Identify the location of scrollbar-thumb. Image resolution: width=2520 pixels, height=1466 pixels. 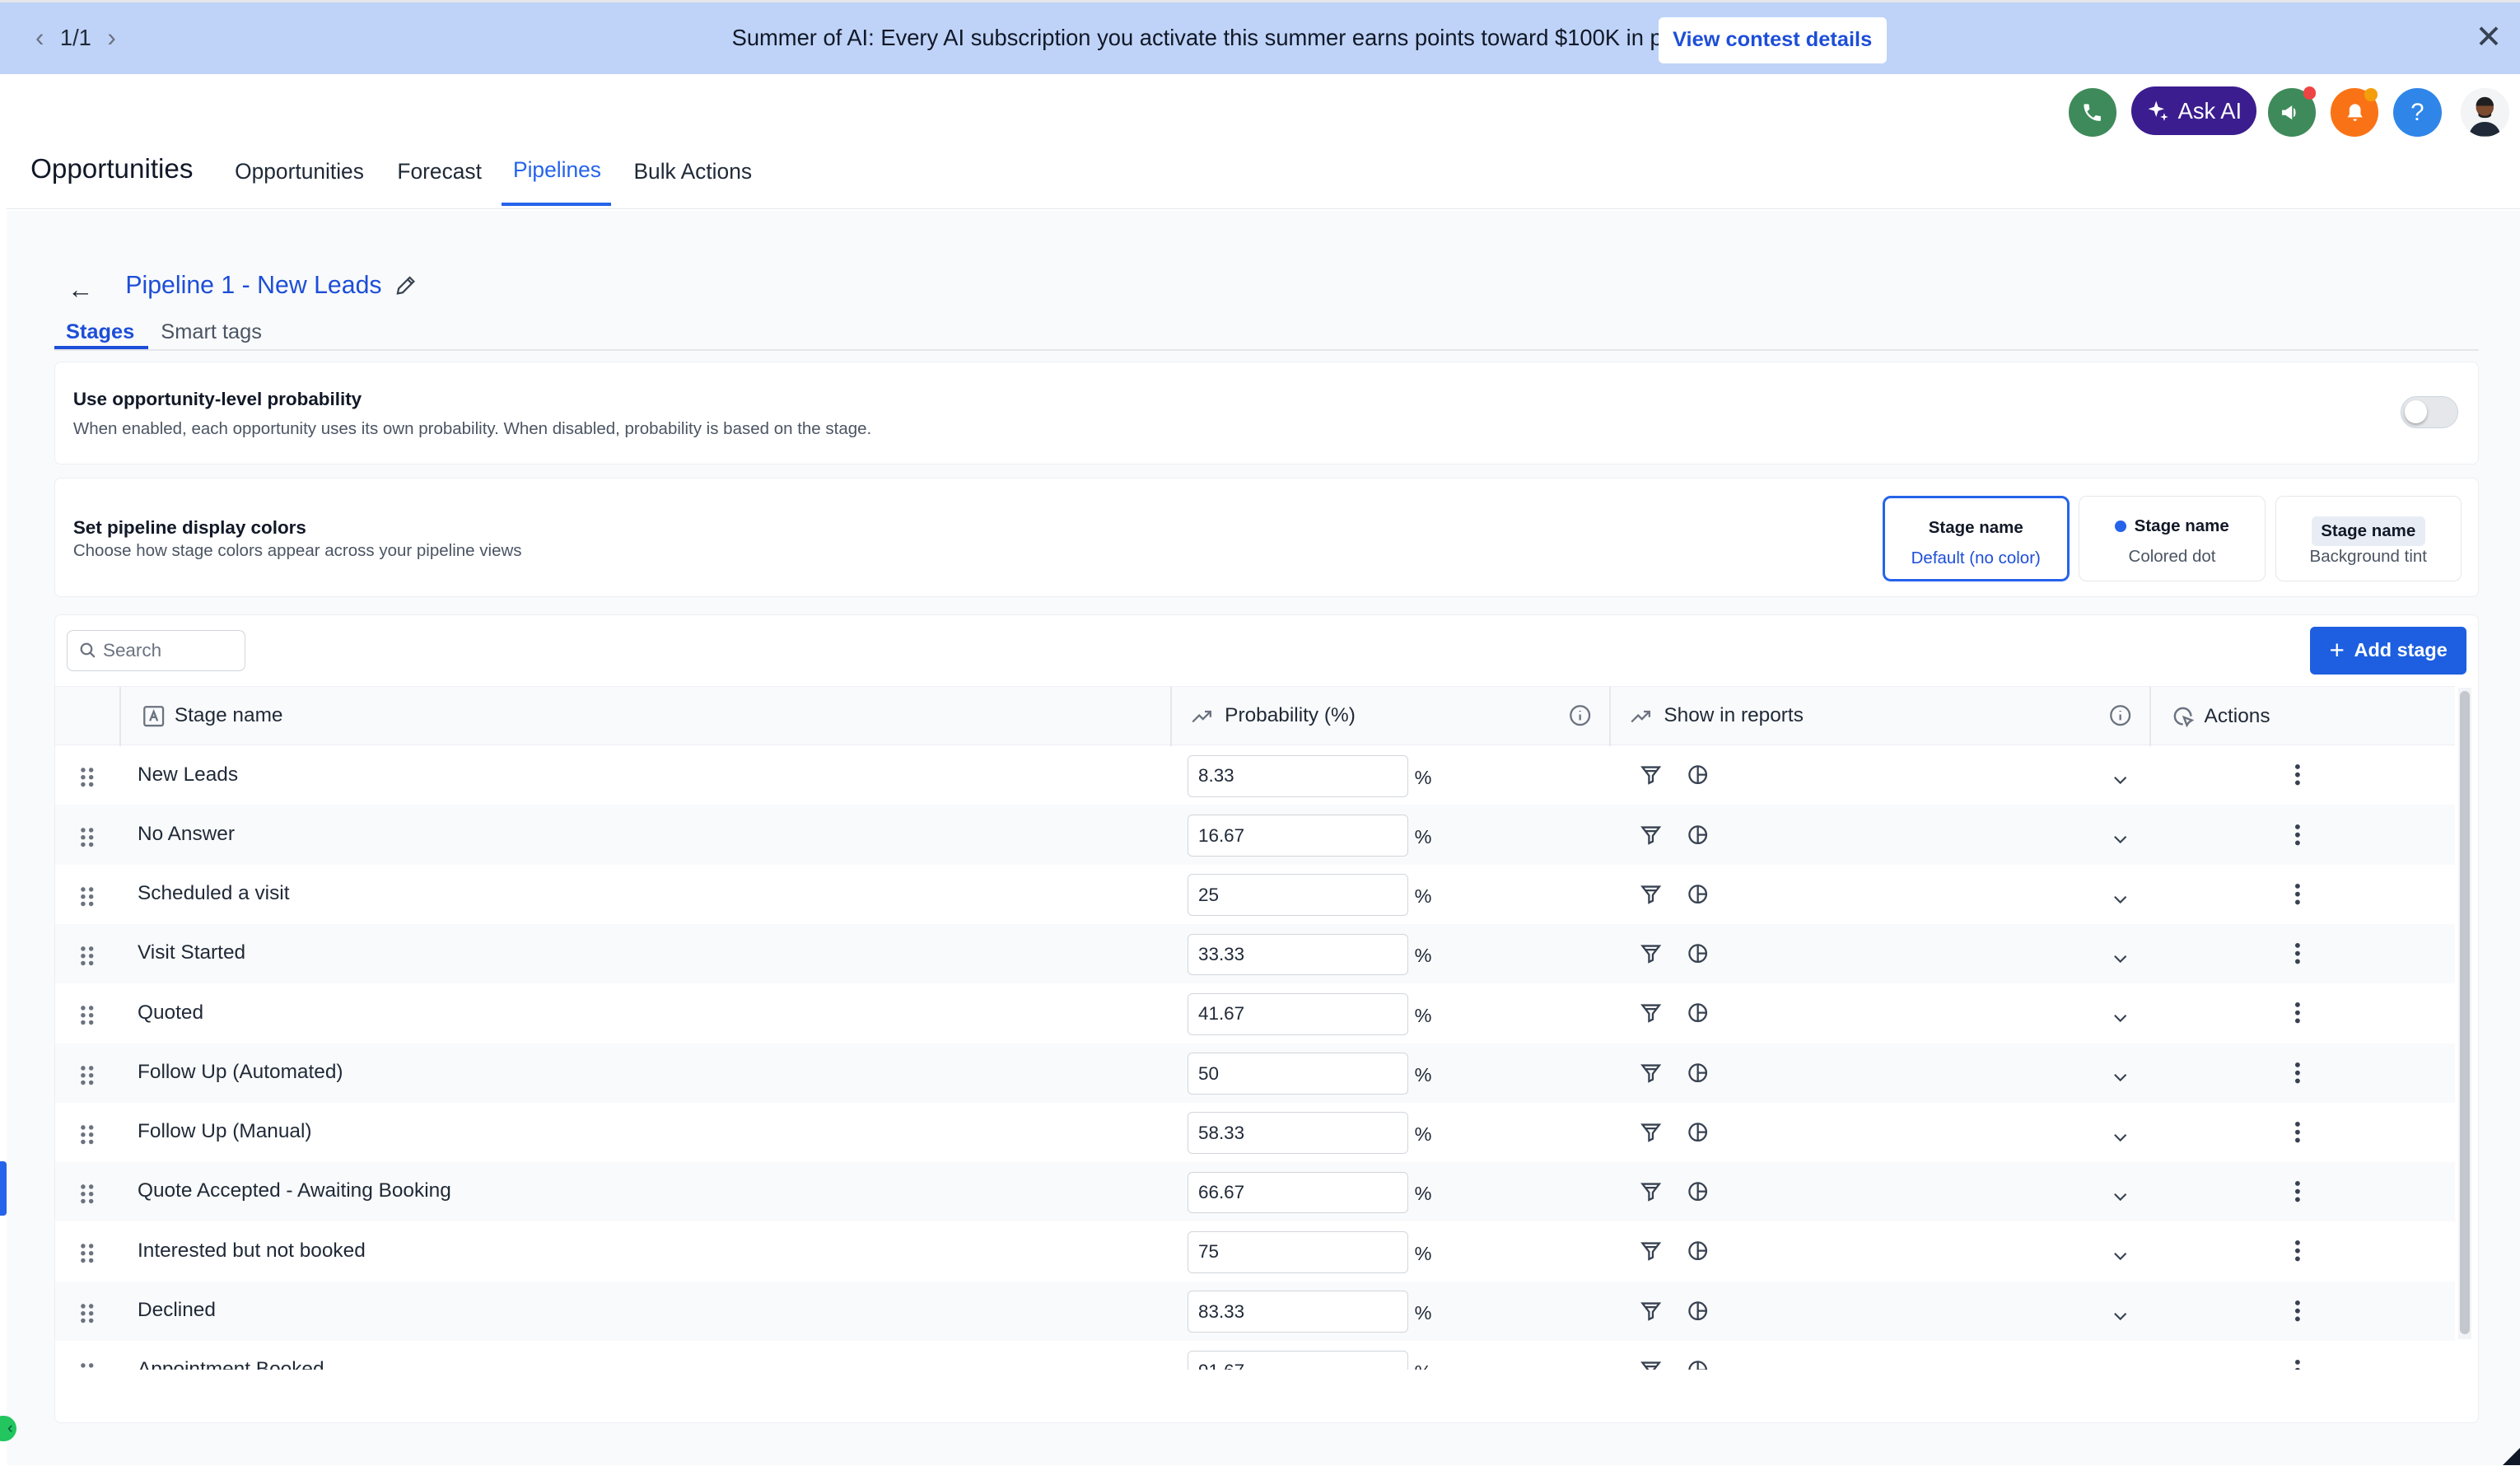
(2465, 1012).